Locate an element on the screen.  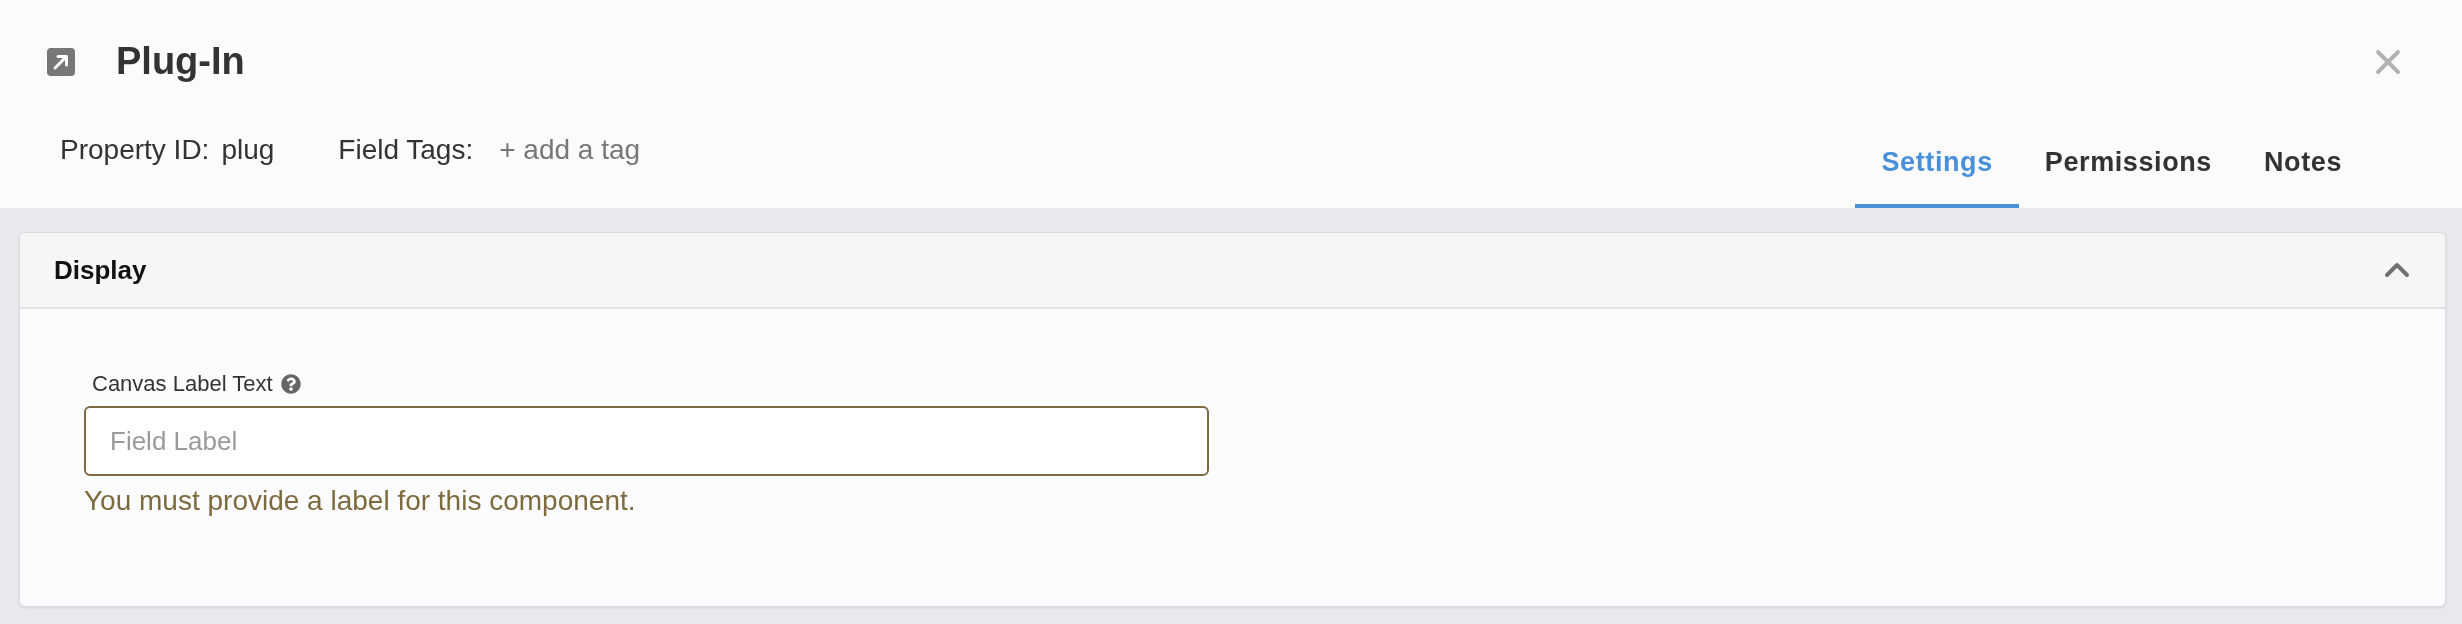
collapse-toggle is located at coordinates (2397, 270).